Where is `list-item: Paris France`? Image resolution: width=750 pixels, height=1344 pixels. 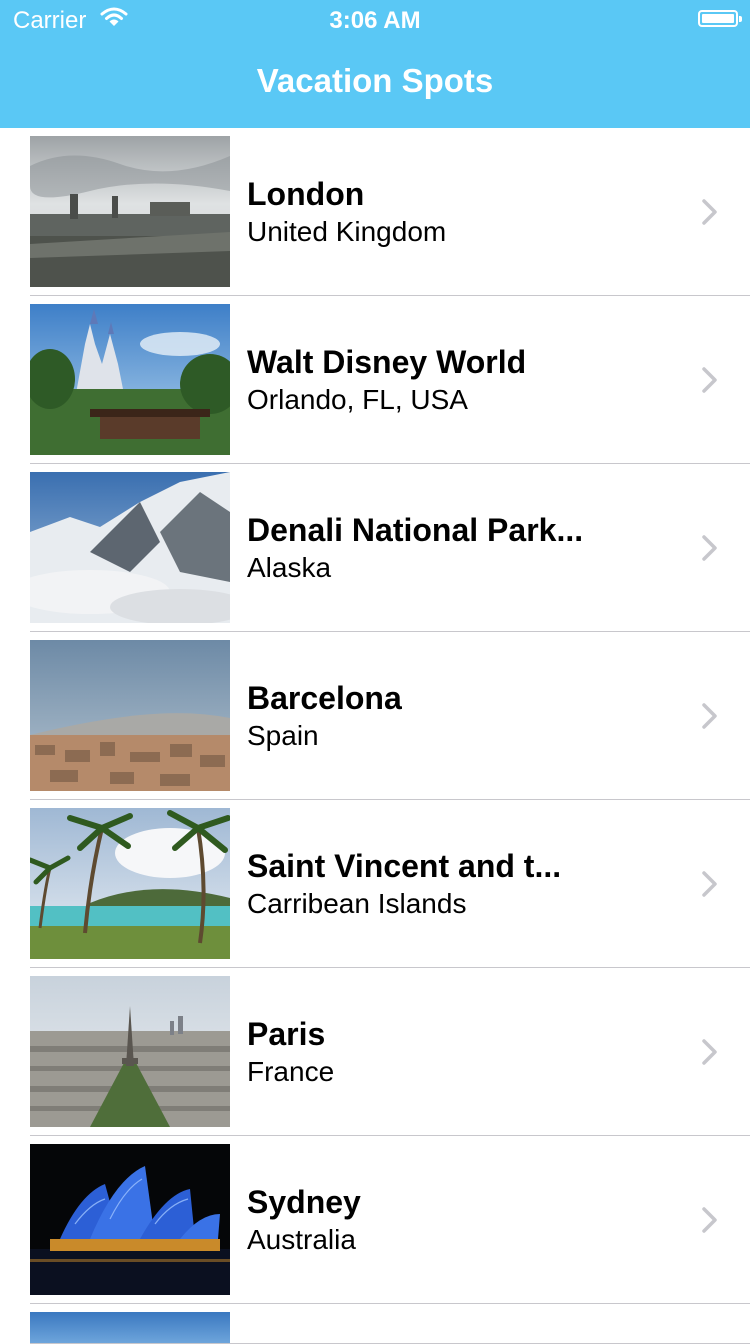 list-item: Paris France is located at coordinates (375, 1052).